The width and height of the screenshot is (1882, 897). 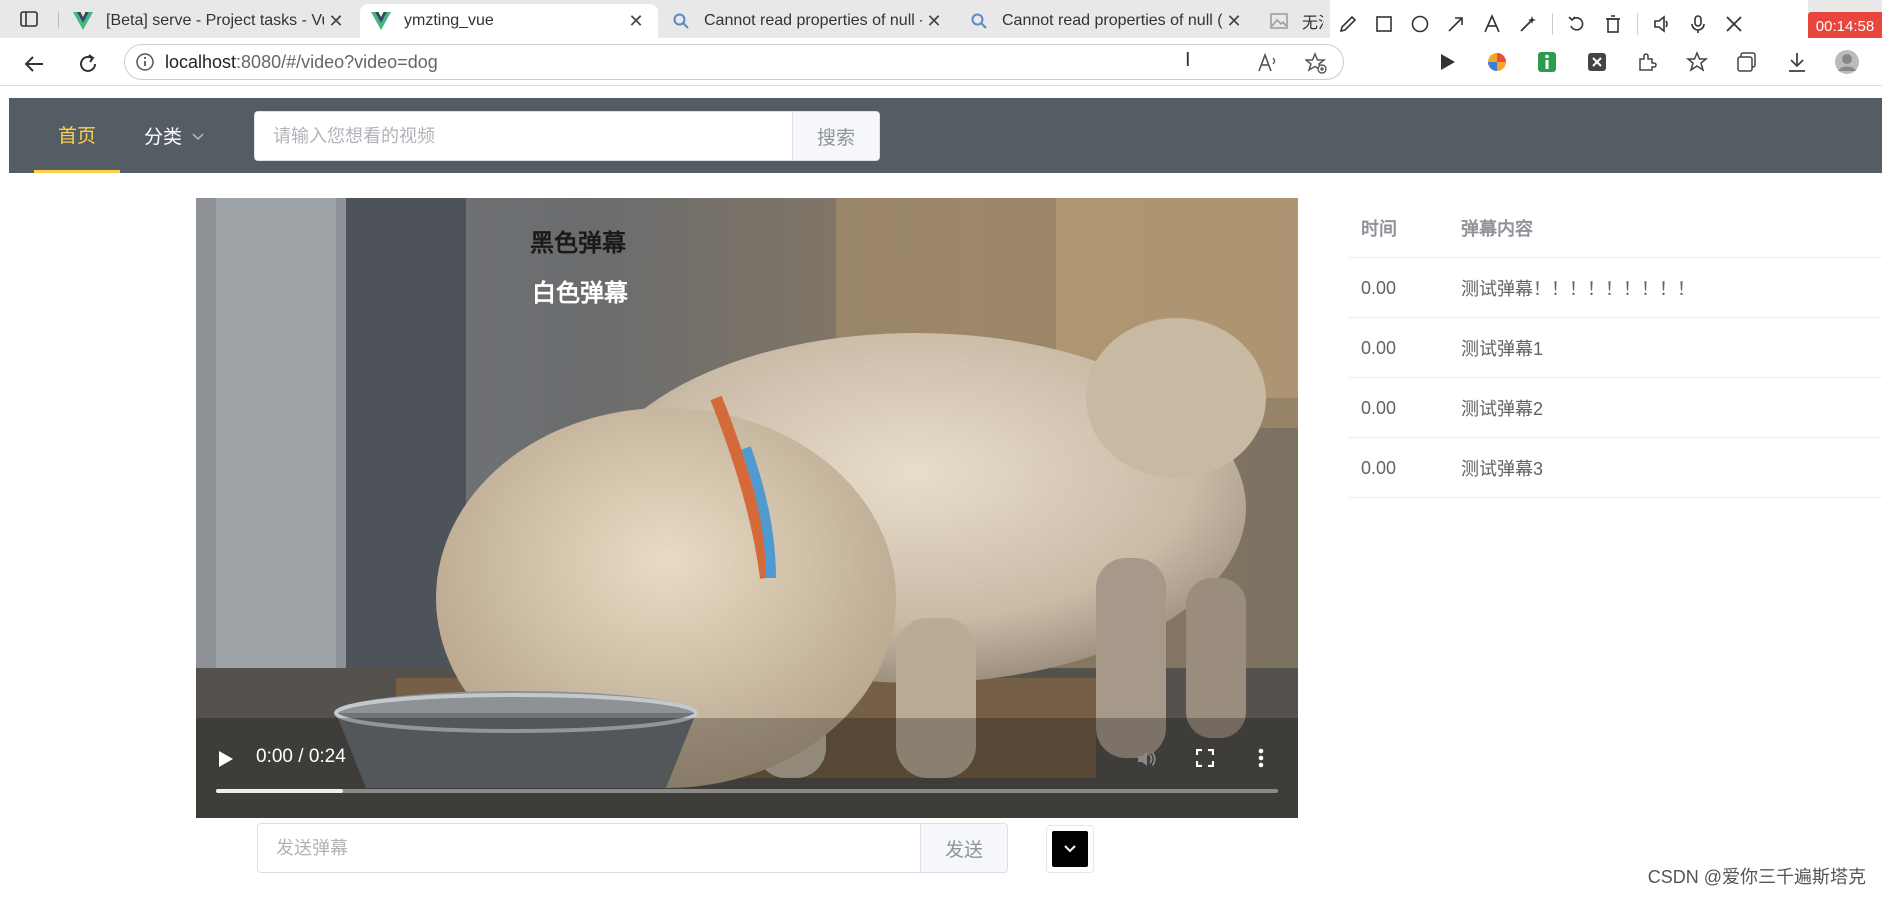 I want to click on cell-content: 测试弹幕2, so click(x=1502, y=409).